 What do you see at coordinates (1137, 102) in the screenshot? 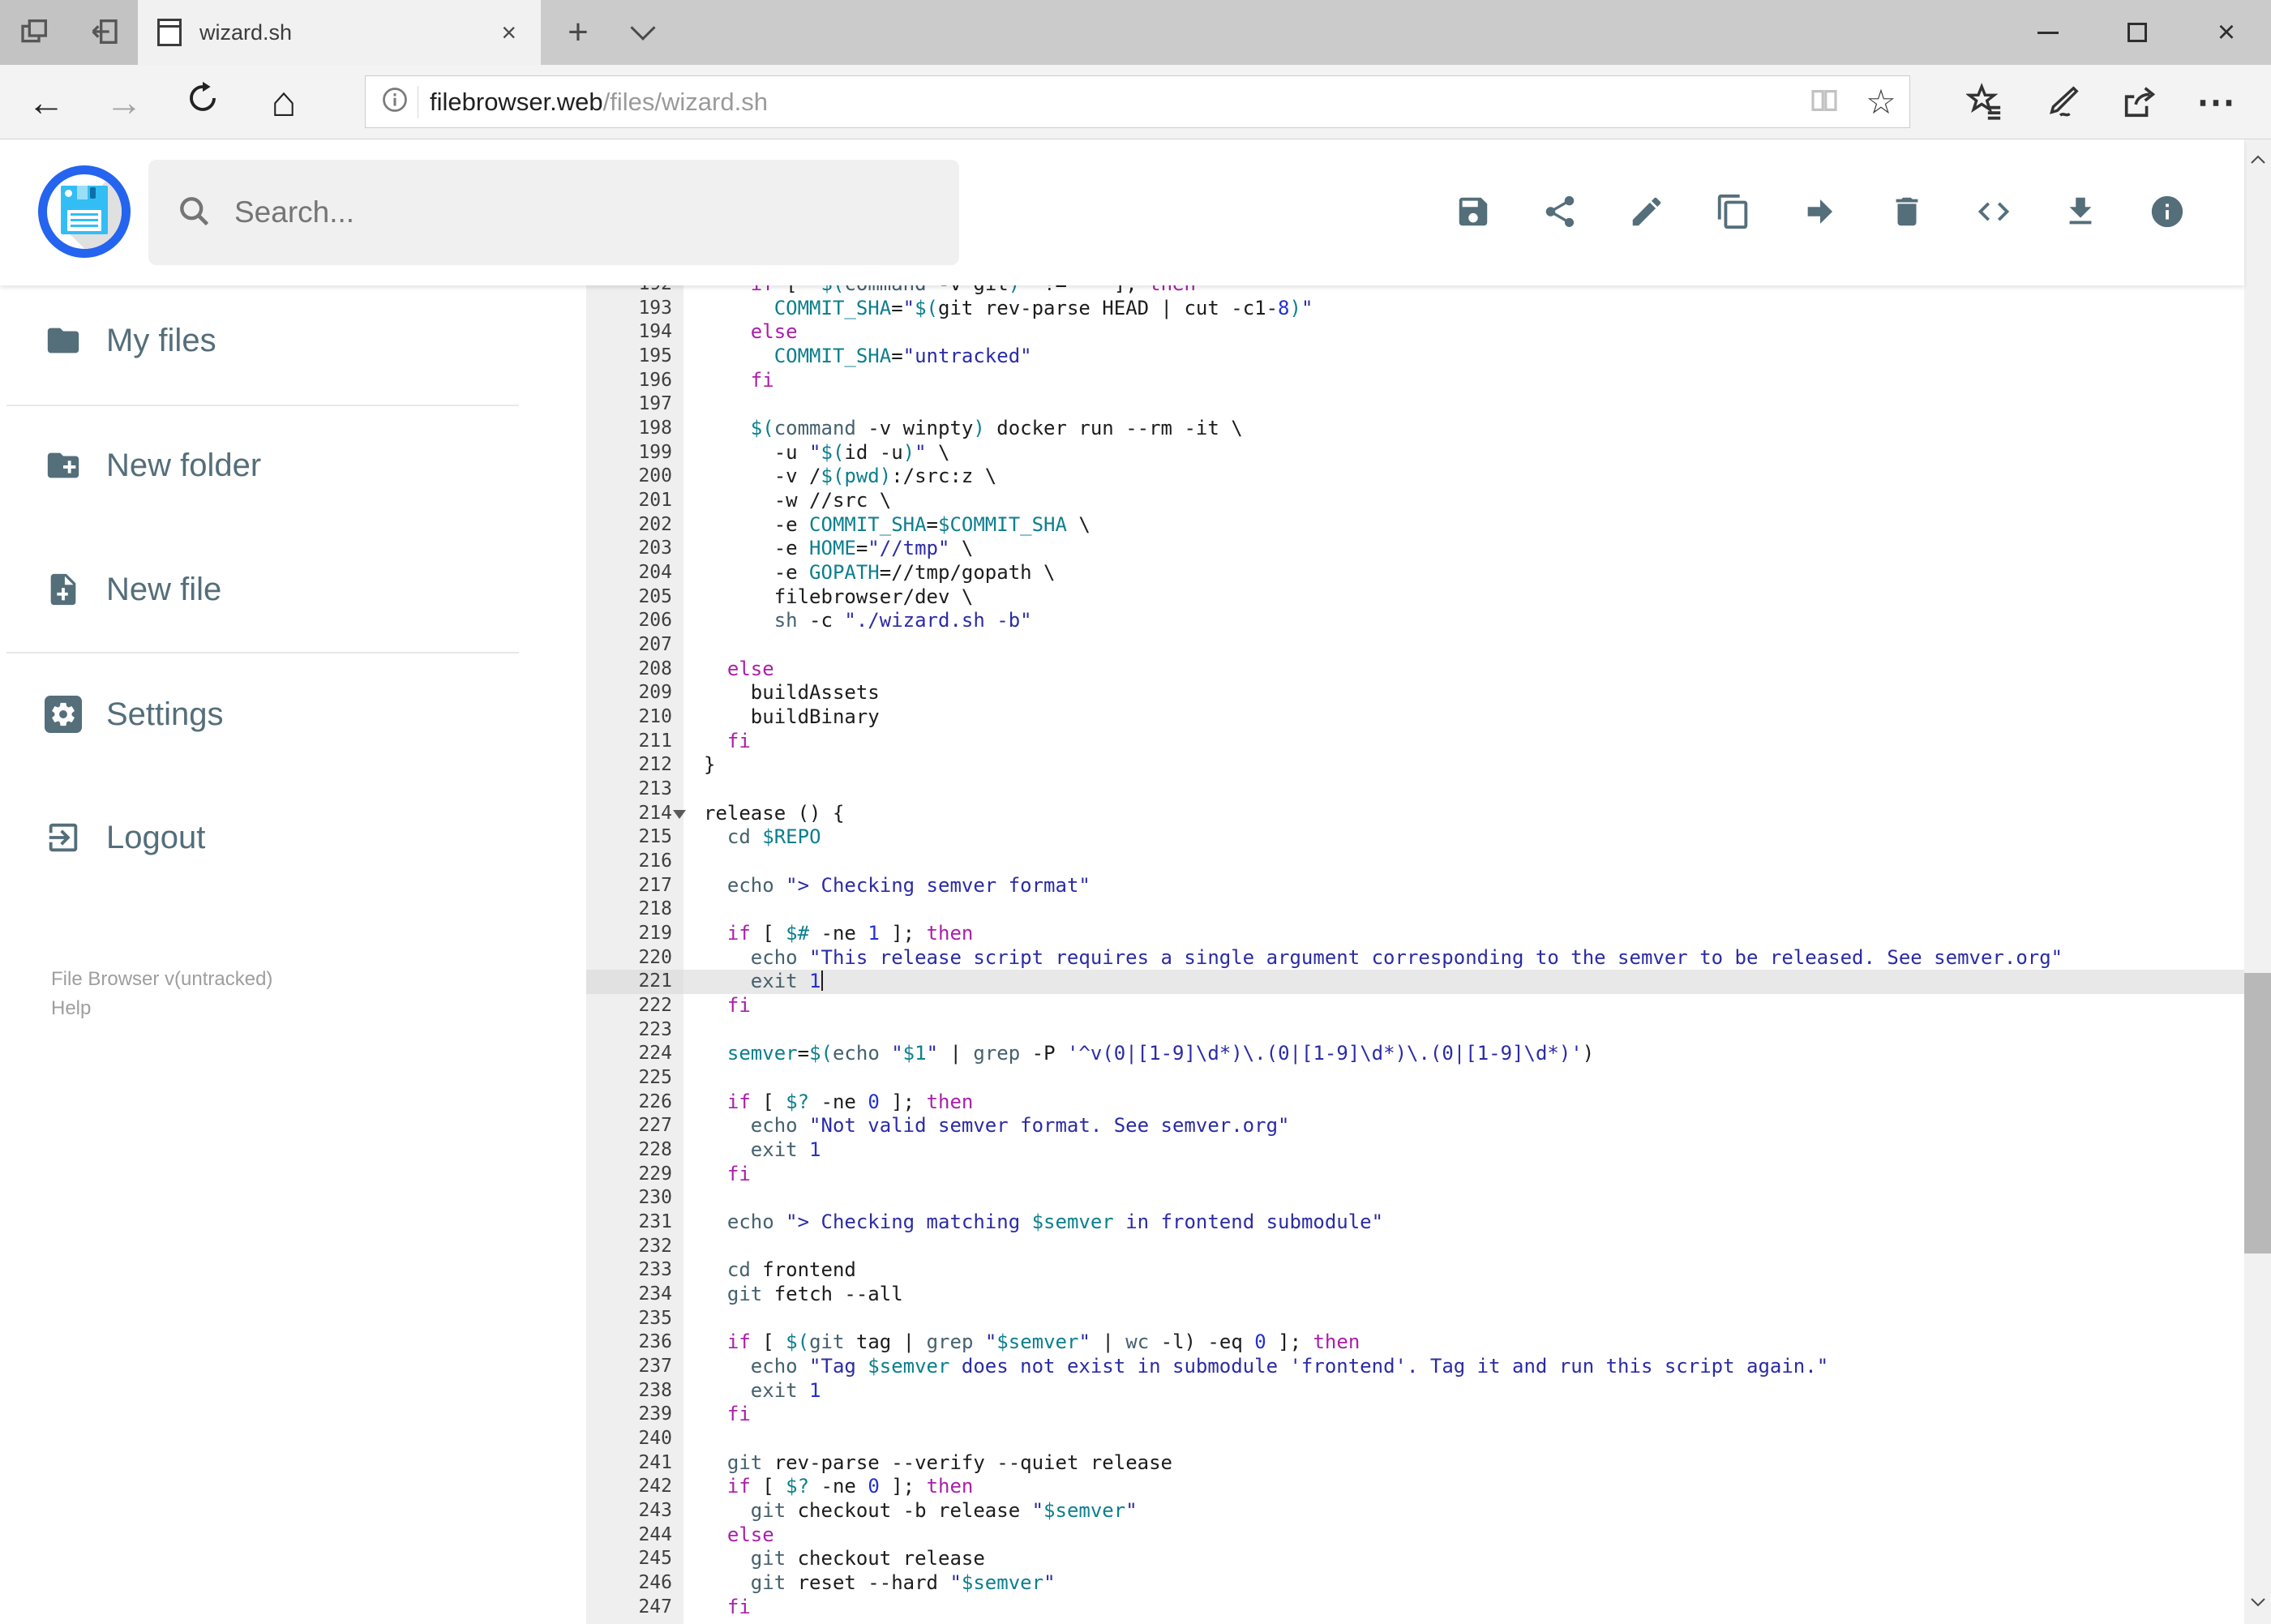
I see `url-field: filebrowser.web/files/wizard.sh ☆` at bounding box center [1137, 102].